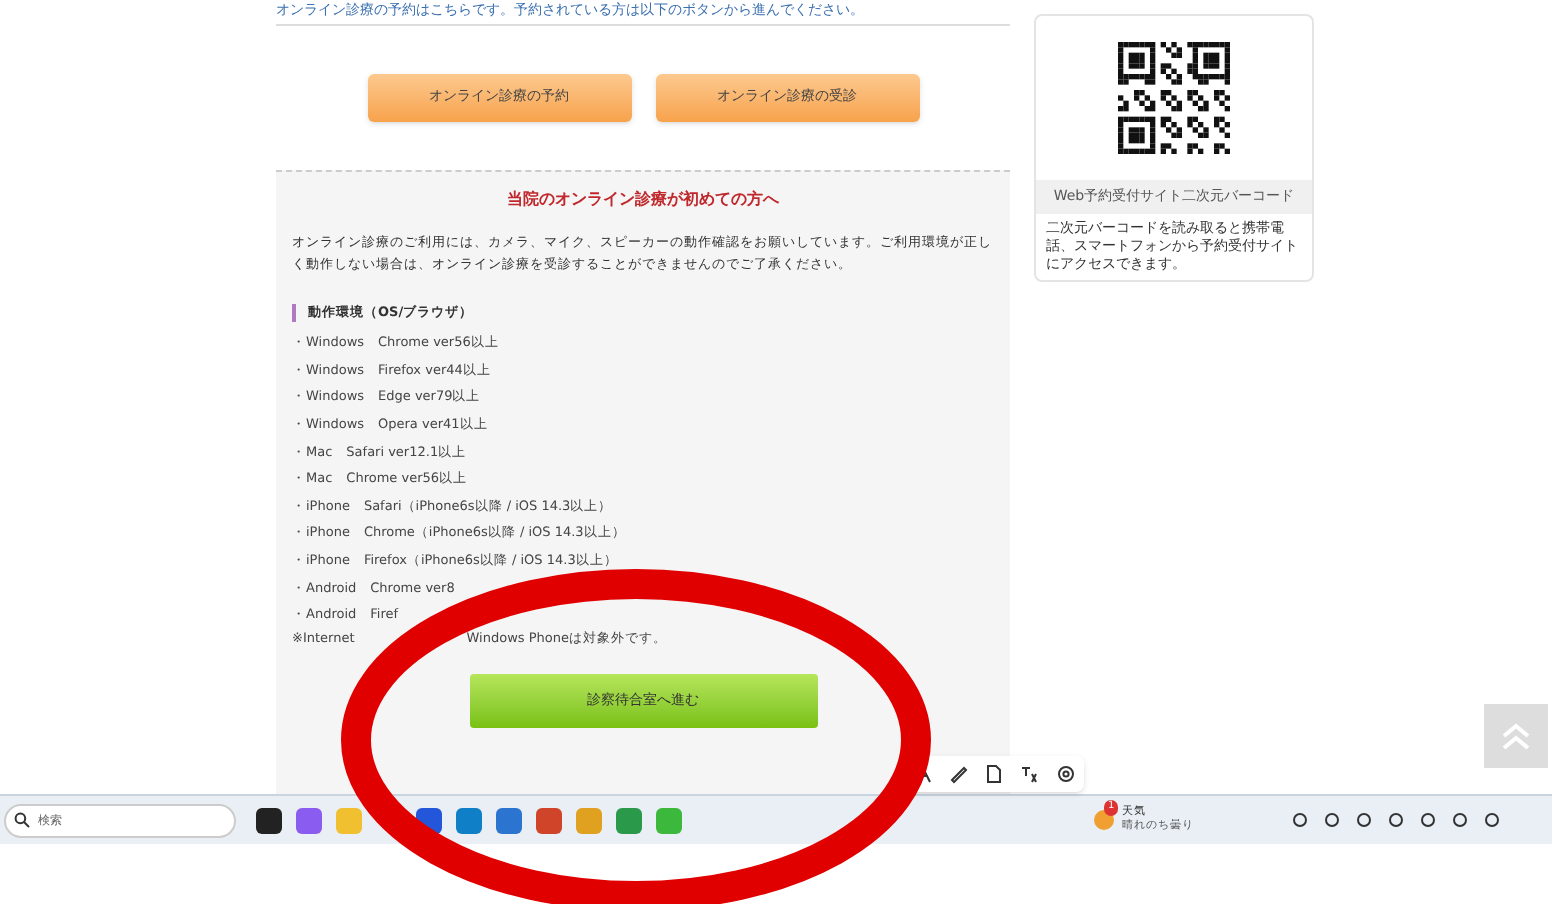 The height and width of the screenshot is (904, 1552). I want to click on settings-icon, so click(1066, 774).